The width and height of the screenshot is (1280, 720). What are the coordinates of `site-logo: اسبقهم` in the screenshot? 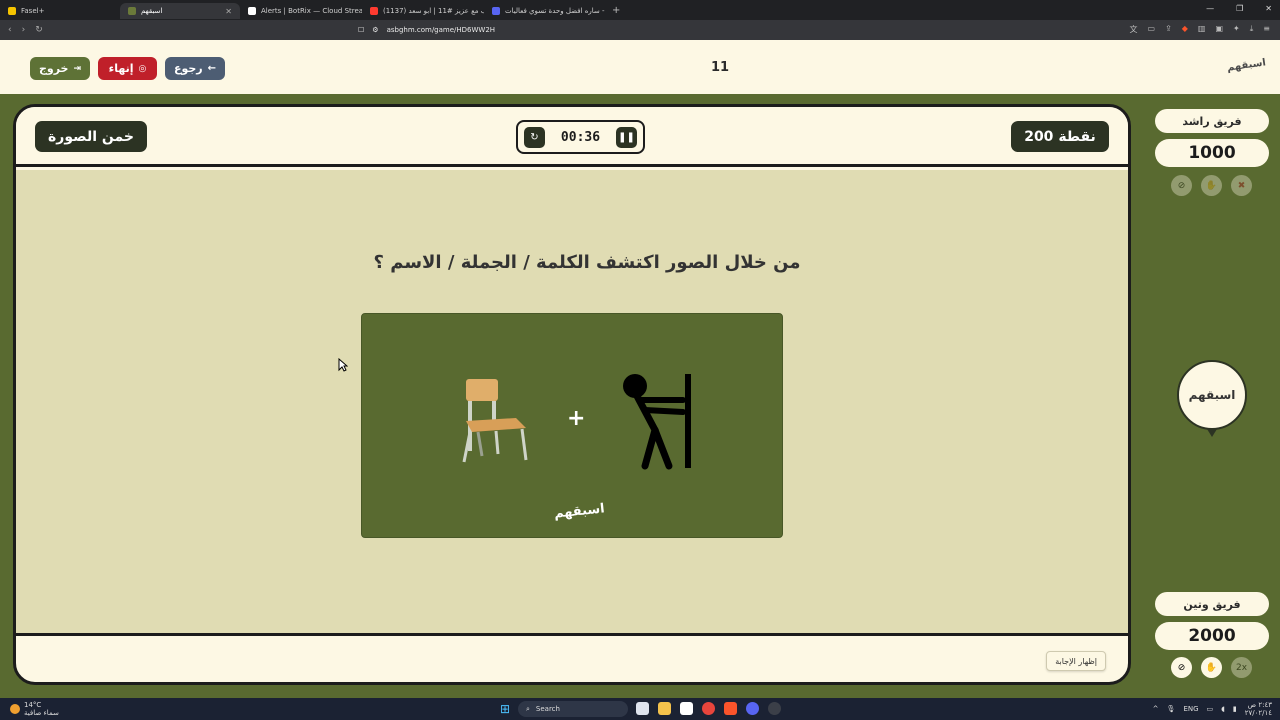 It's located at (1246, 65).